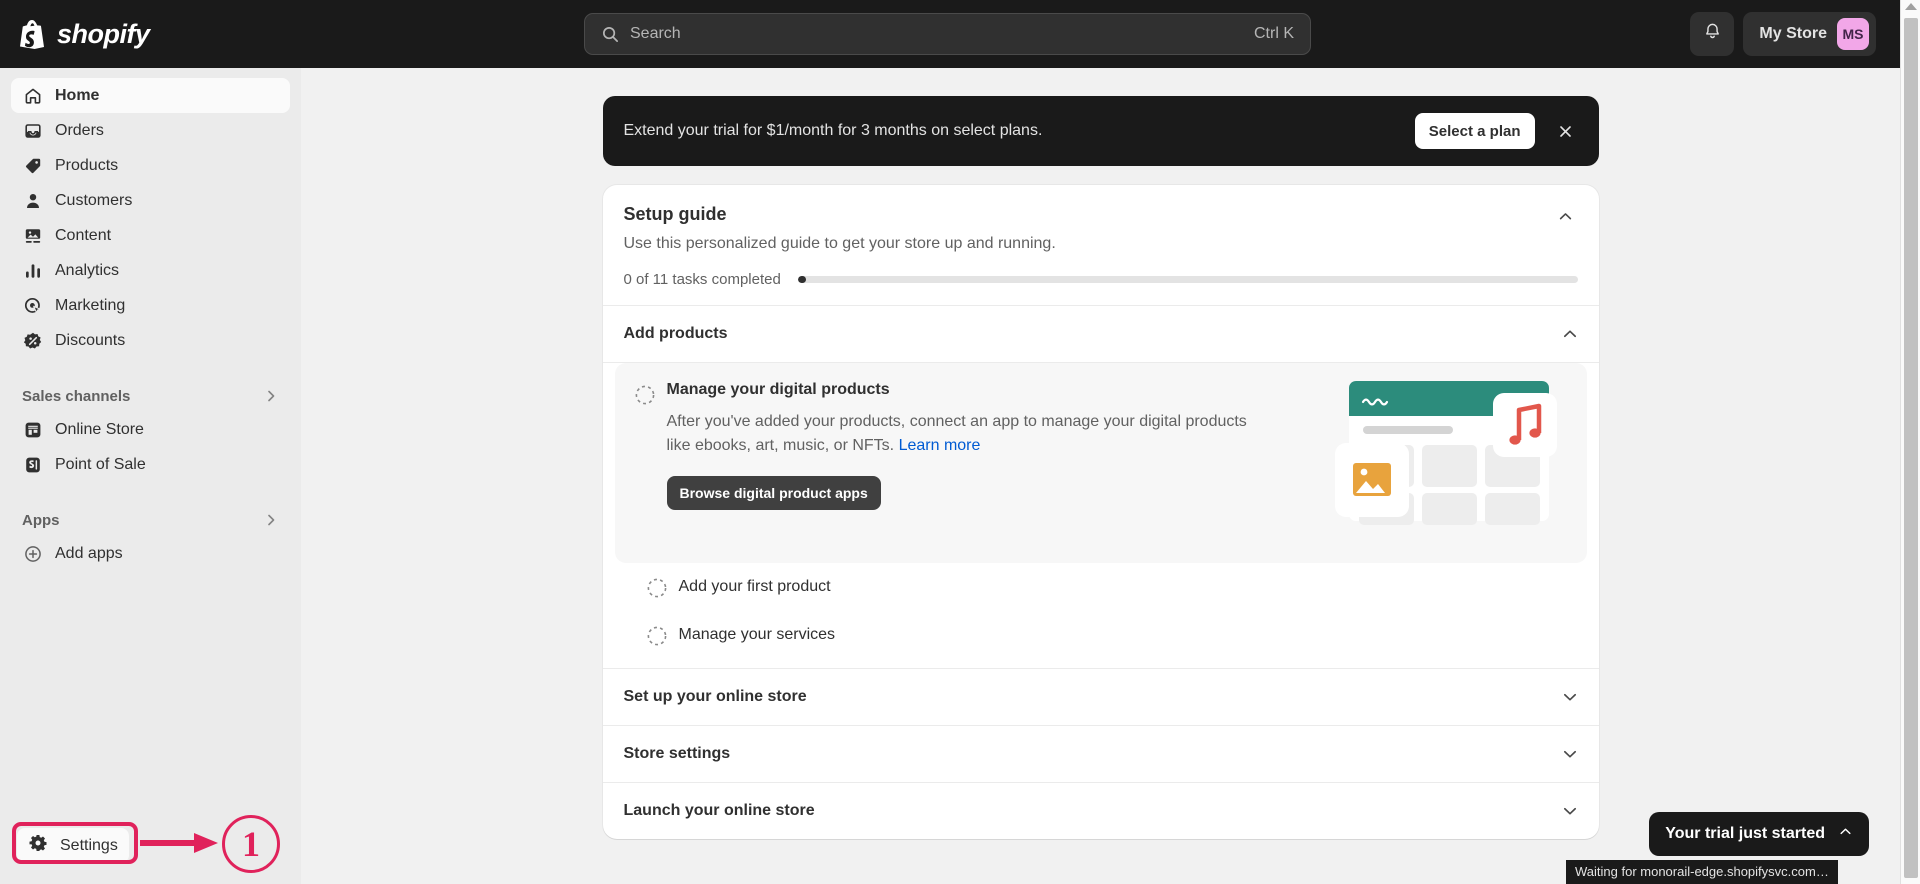 This screenshot has width=1920, height=884. I want to click on section-header-launch-your-online-store: Launch your online store, so click(1101, 811).